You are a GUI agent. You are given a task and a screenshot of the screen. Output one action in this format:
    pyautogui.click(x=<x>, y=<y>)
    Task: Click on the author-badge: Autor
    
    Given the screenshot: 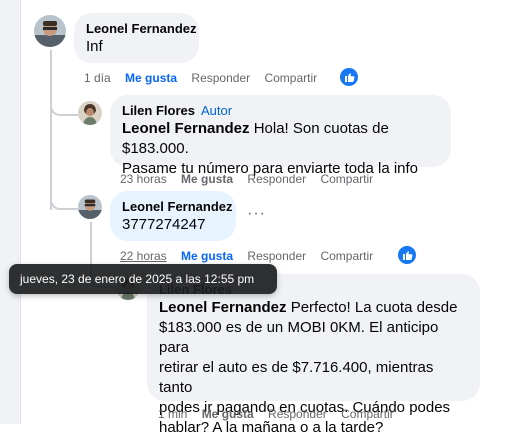 What is the action you would take?
    pyautogui.click(x=216, y=110)
    